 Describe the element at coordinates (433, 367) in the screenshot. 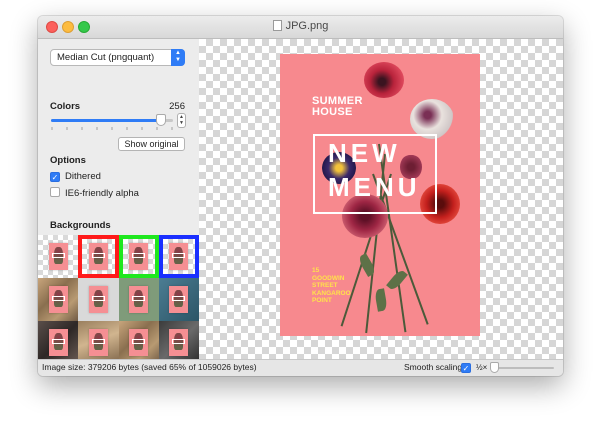

I see `smooth-scaling-label: Smooth scaling` at that location.